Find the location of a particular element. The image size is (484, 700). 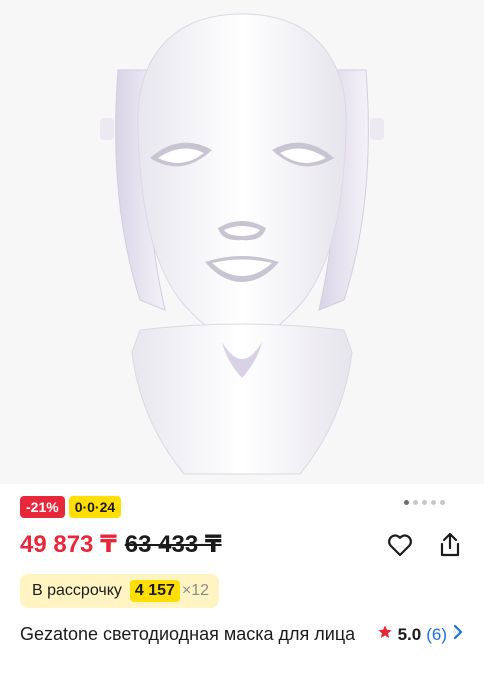

star-icon is located at coordinates (385, 634).